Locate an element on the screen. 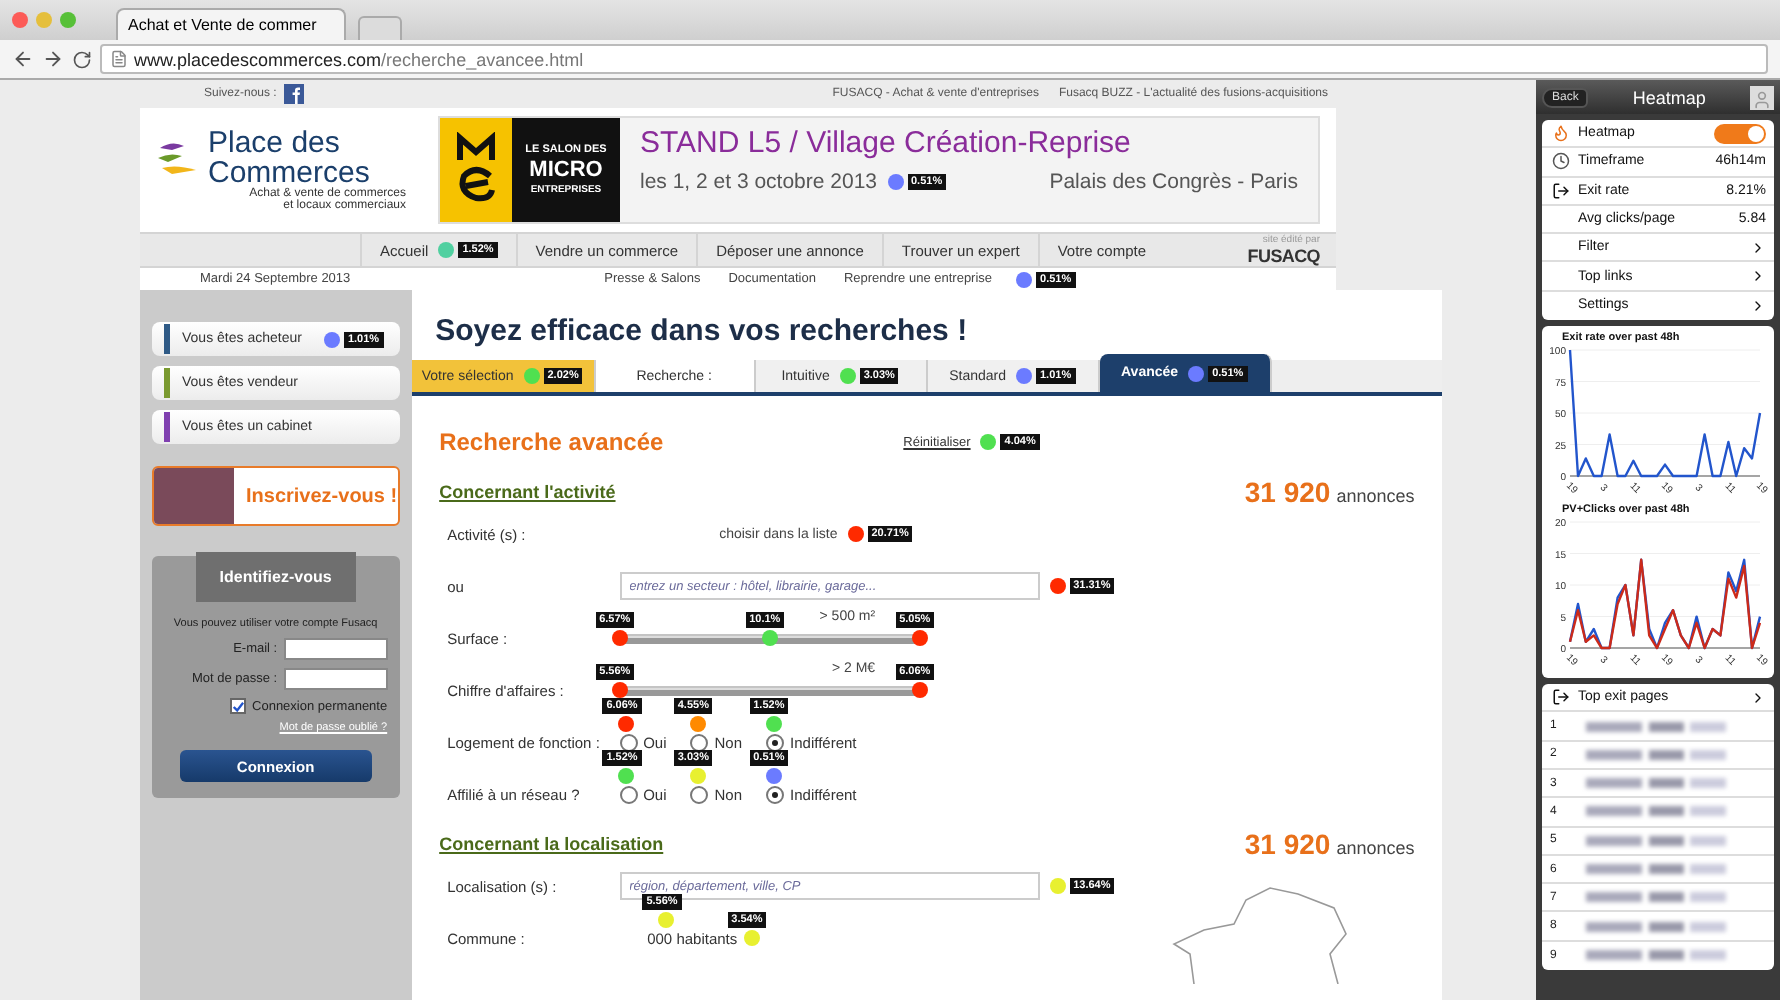 The width and height of the screenshot is (1780, 1000). email-field is located at coordinates (335, 649).